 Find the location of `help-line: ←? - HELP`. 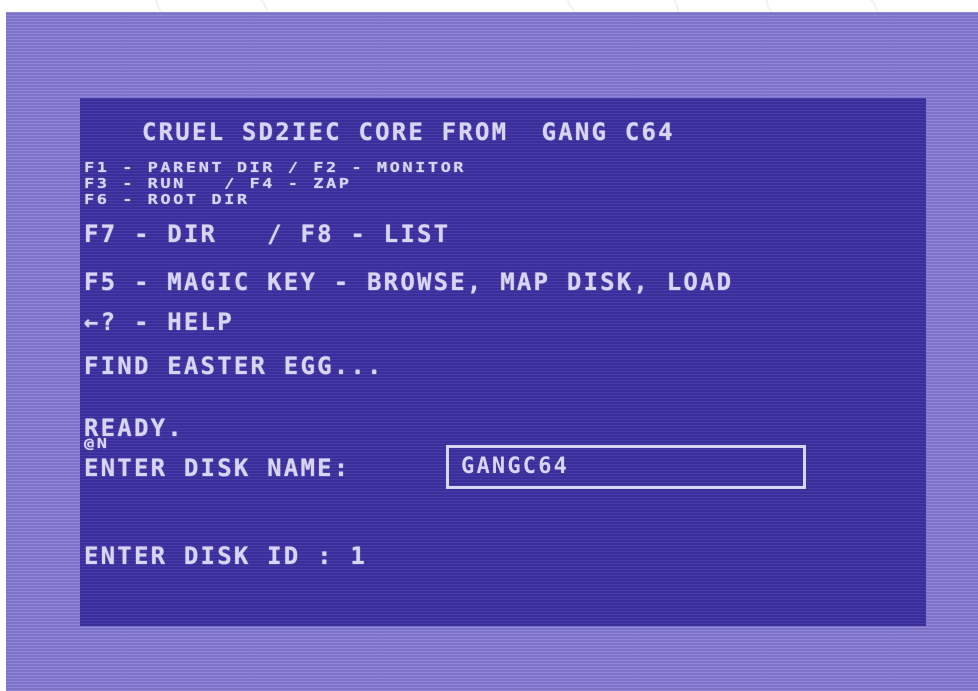

help-line: ←? - HELP is located at coordinates (159, 322).